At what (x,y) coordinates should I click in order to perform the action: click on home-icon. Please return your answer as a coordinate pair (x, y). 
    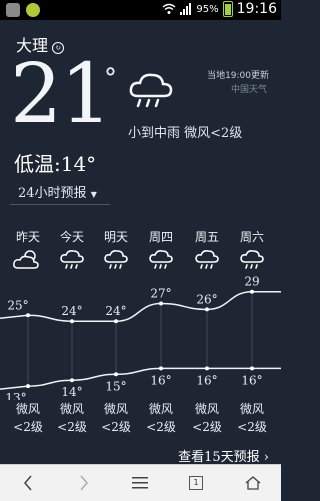
    Looking at the image, I should click on (253, 483).